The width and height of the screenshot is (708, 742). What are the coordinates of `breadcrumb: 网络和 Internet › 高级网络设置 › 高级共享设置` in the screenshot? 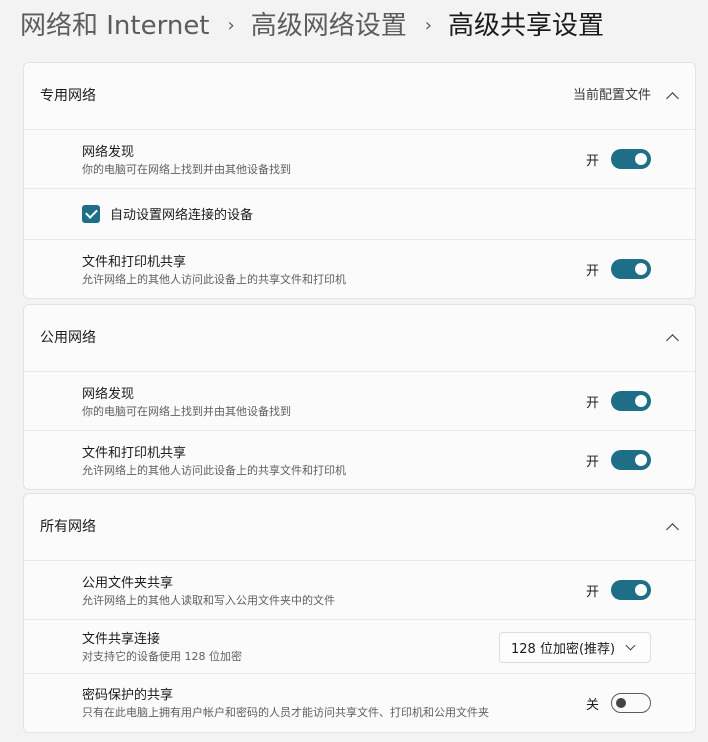 It's located at (312, 26).